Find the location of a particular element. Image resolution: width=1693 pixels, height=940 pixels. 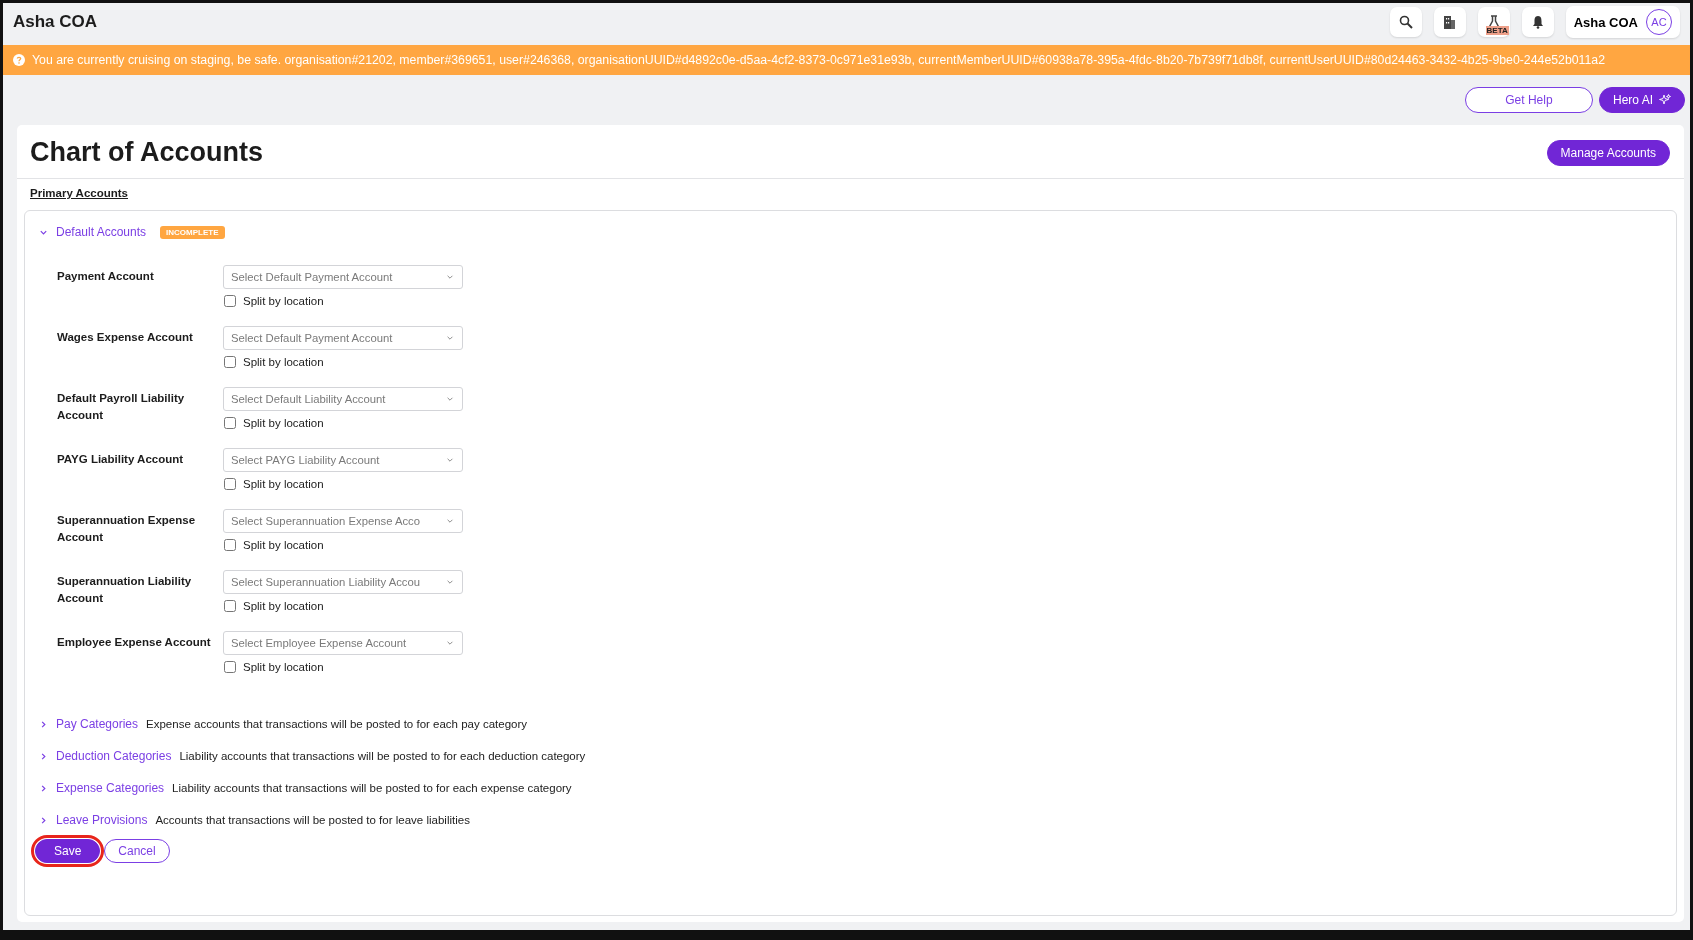

dropdown-field: Select Superannuation Expense Acco is located at coordinates (343, 521).